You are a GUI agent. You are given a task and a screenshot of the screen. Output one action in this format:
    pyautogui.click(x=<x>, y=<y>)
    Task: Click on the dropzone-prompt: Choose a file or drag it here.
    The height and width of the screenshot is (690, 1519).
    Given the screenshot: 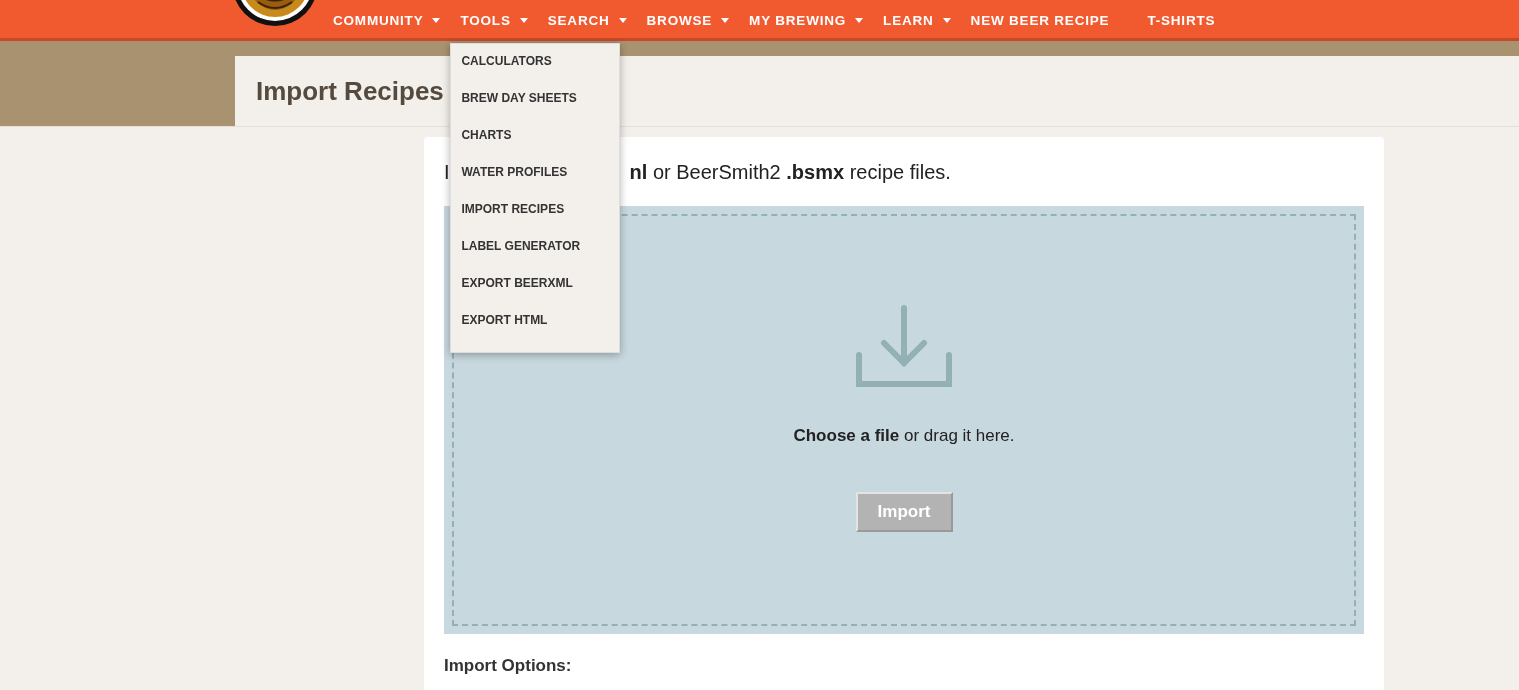 What is the action you would take?
    pyautogui.click(x=904, y=436)
    